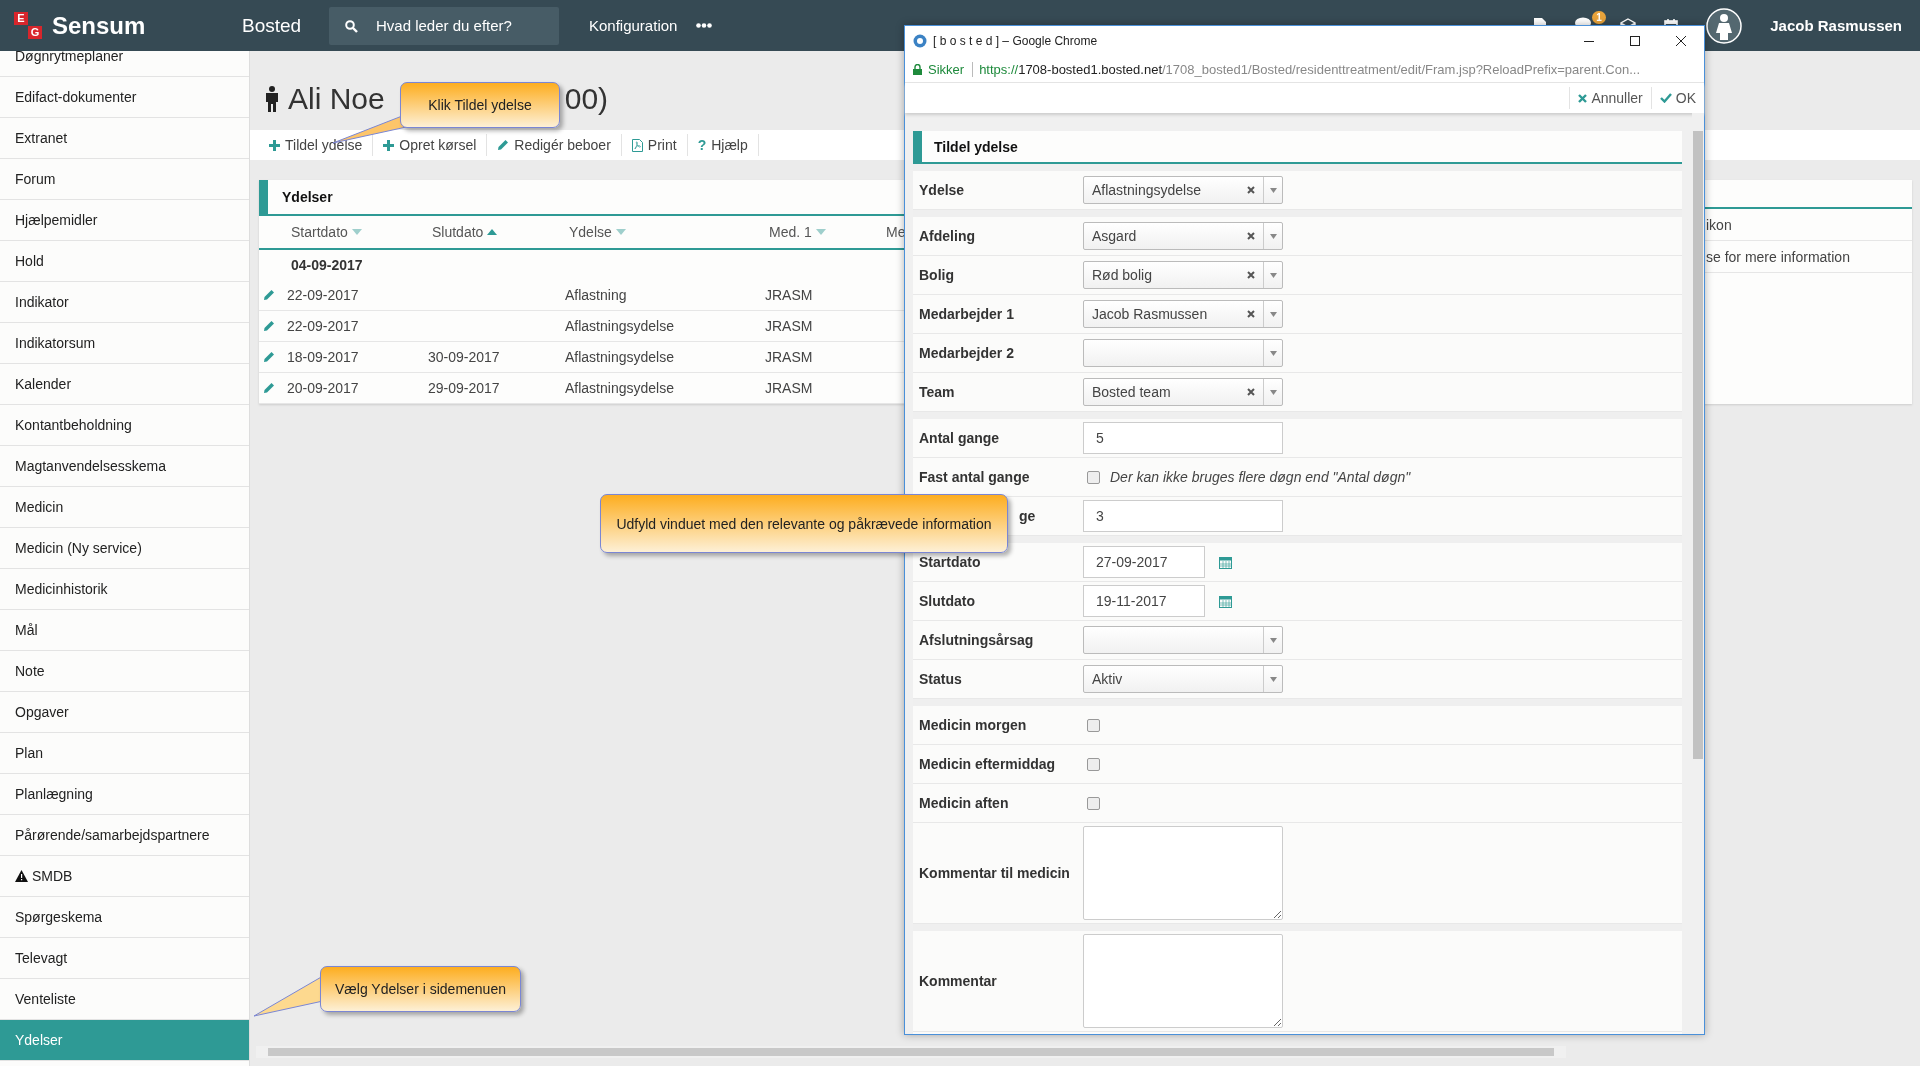 This screenshot has height=1066, width=1920. What do you see at coordinates (124, 958) in the screenshot?
I see `sidebar-item: Televagt` at bounding box center [124, 958].